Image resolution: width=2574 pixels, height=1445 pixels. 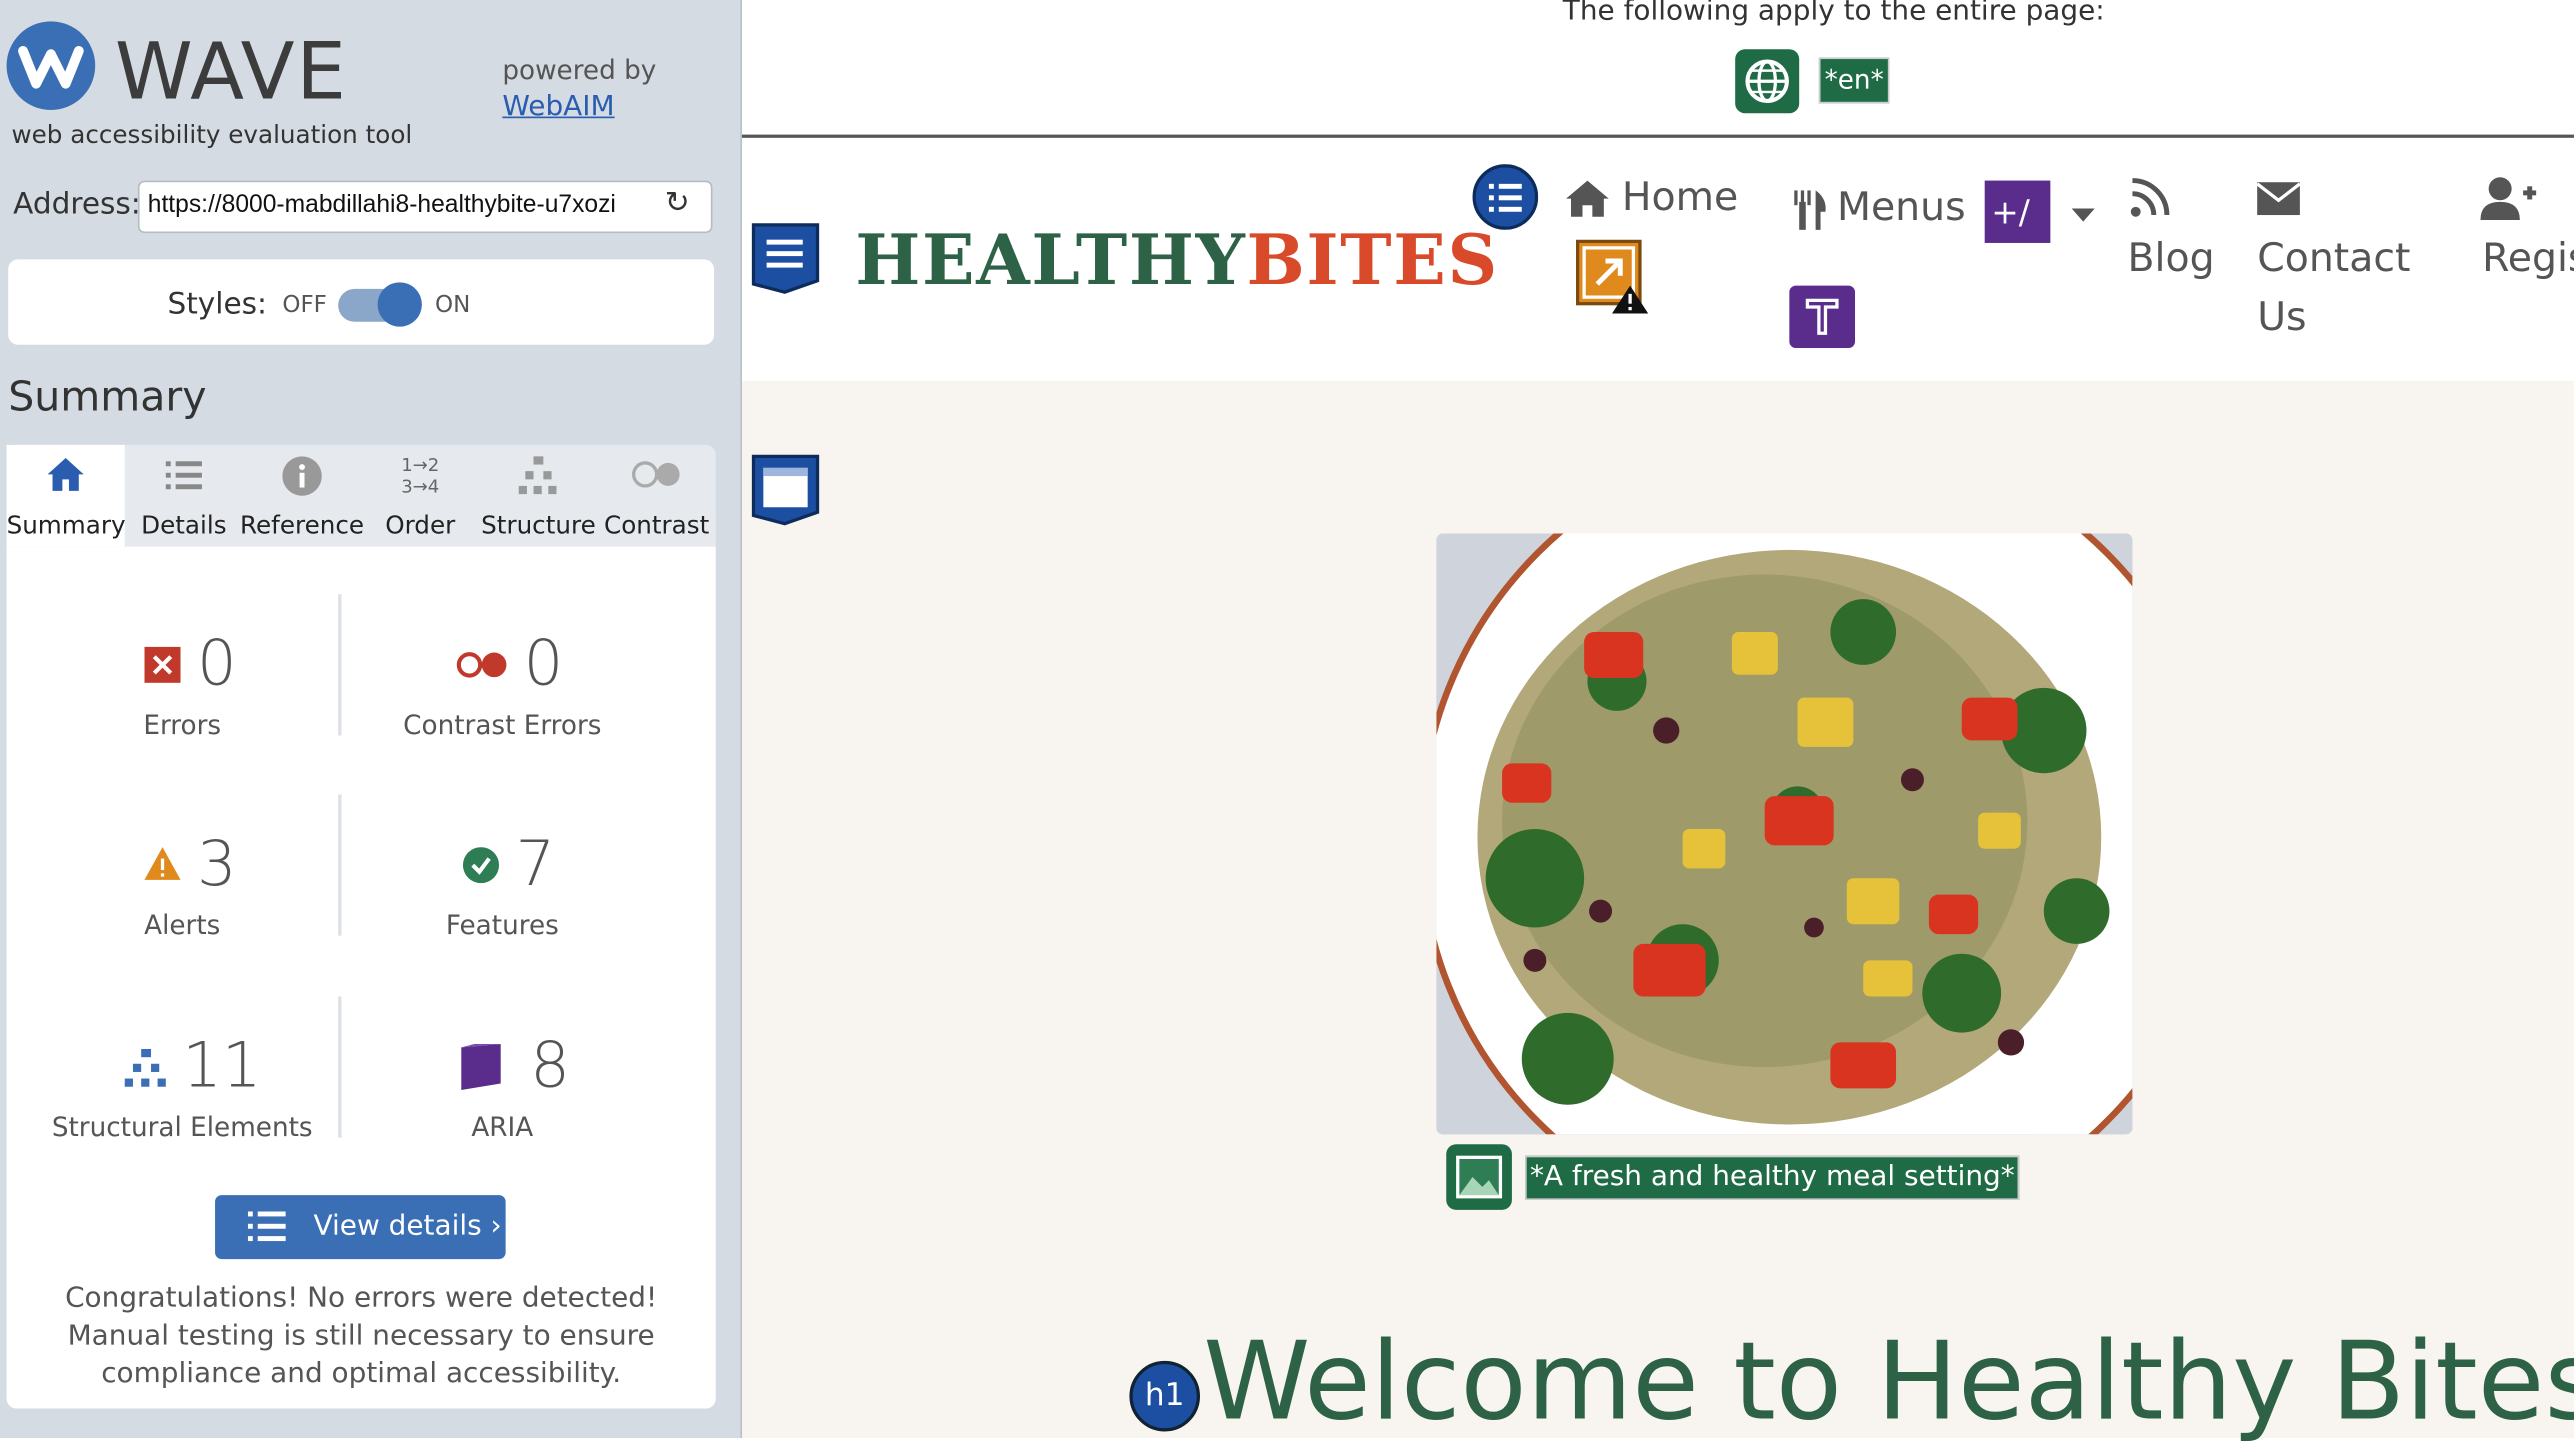 What do you see at coordinates (182, 725) in the screenshot?
I see `errors-label: Errors` at bounding box center [182, 725].